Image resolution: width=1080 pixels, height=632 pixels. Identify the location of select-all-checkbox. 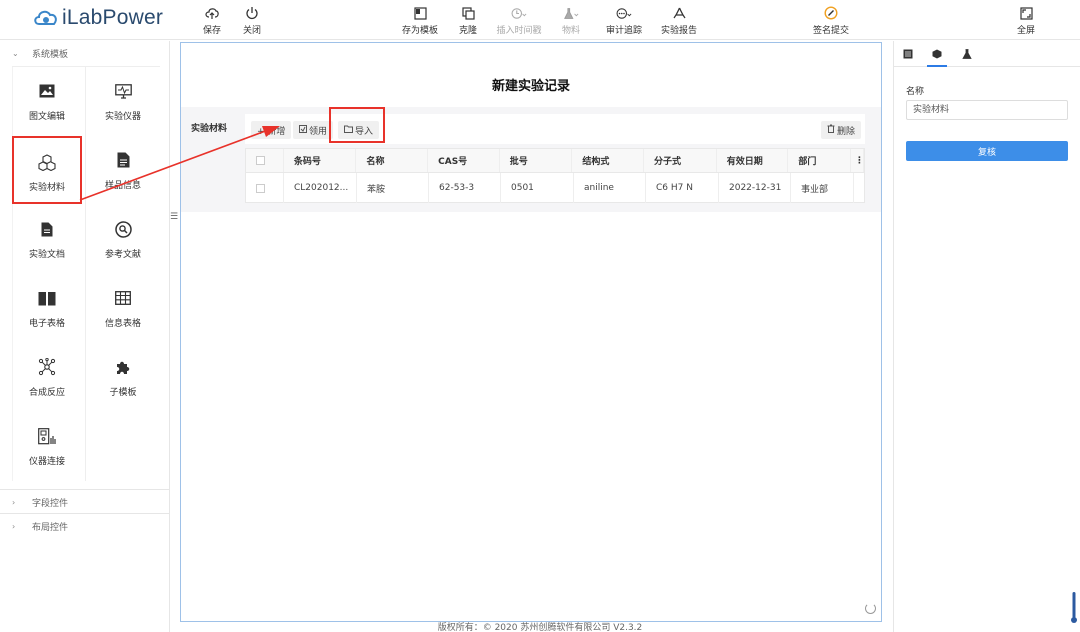
(265, 160).